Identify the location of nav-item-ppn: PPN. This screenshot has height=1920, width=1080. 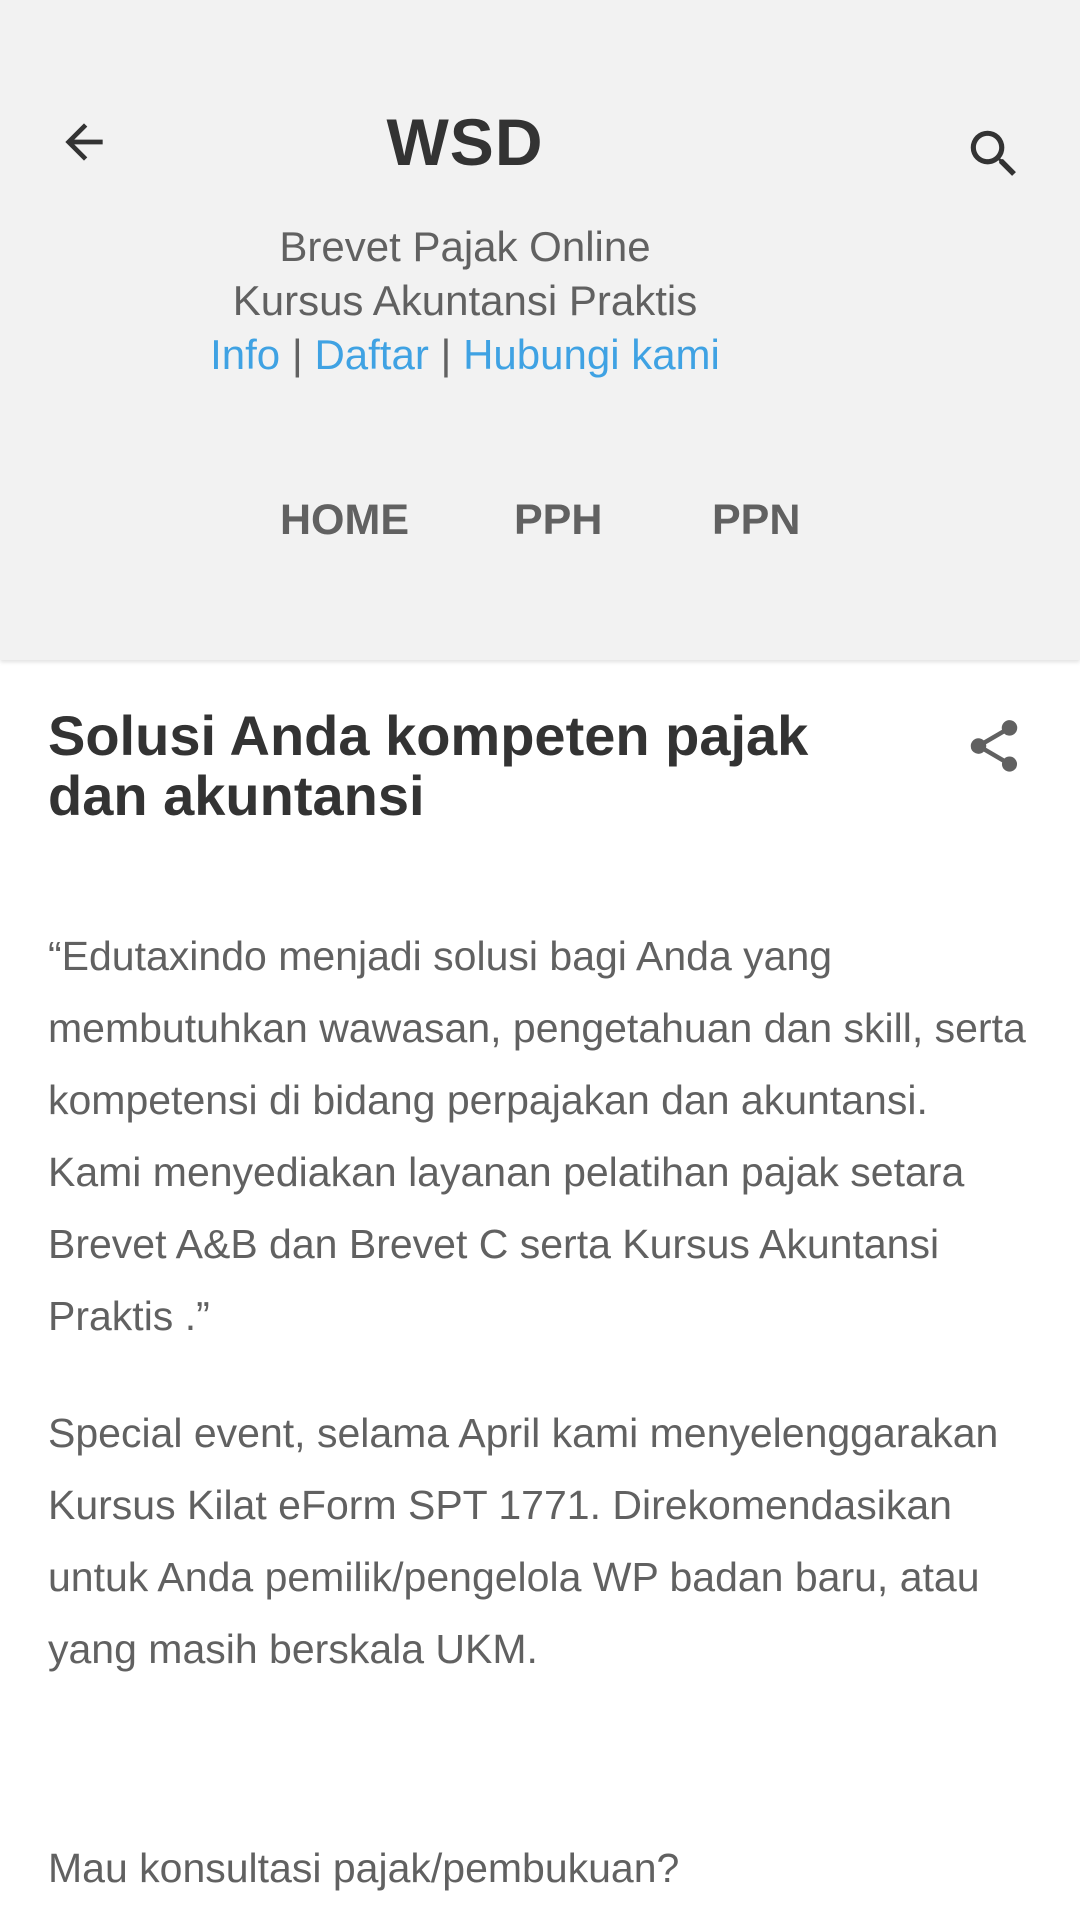
(756, 520).